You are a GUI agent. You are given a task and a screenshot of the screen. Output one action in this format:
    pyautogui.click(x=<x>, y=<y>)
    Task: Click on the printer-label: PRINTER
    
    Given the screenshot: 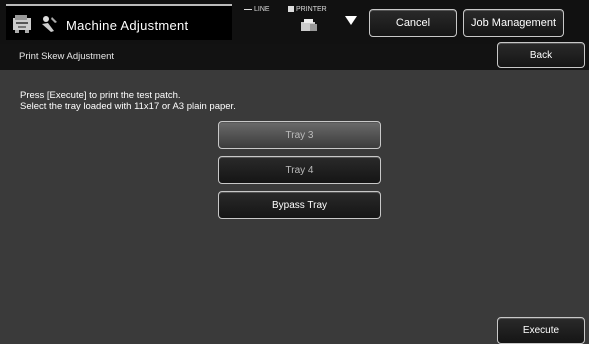 What is the action you would take?
    pyautogui.click(x=311, y=9)
    